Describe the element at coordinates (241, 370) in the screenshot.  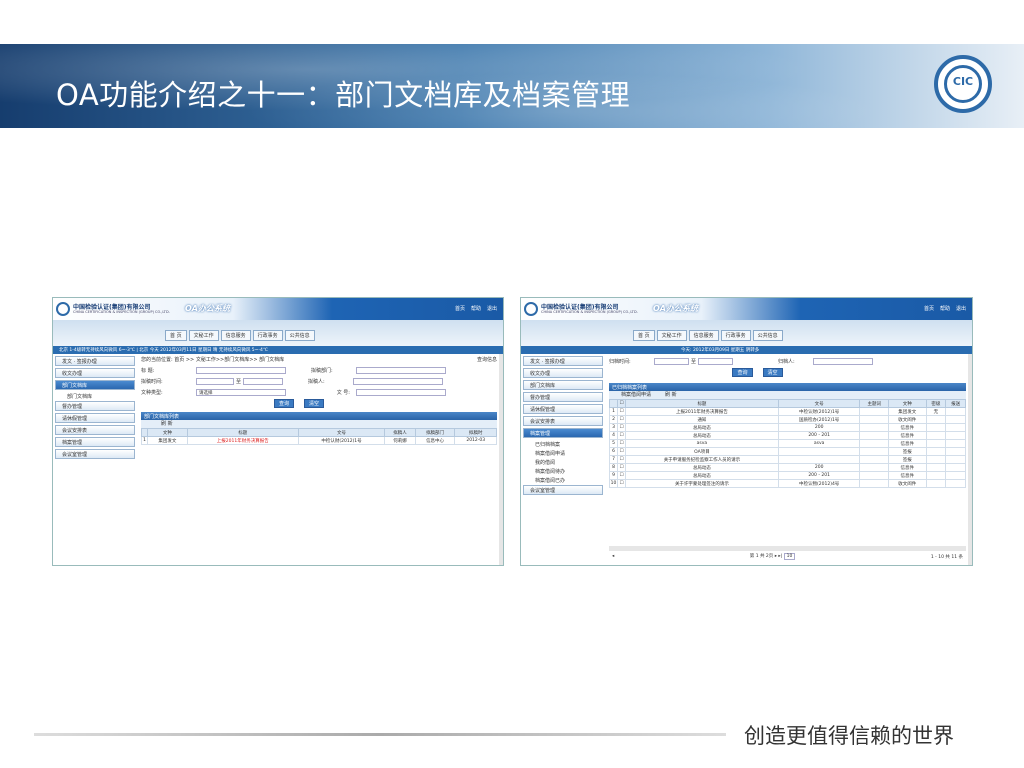
I see `title-input` at that location.